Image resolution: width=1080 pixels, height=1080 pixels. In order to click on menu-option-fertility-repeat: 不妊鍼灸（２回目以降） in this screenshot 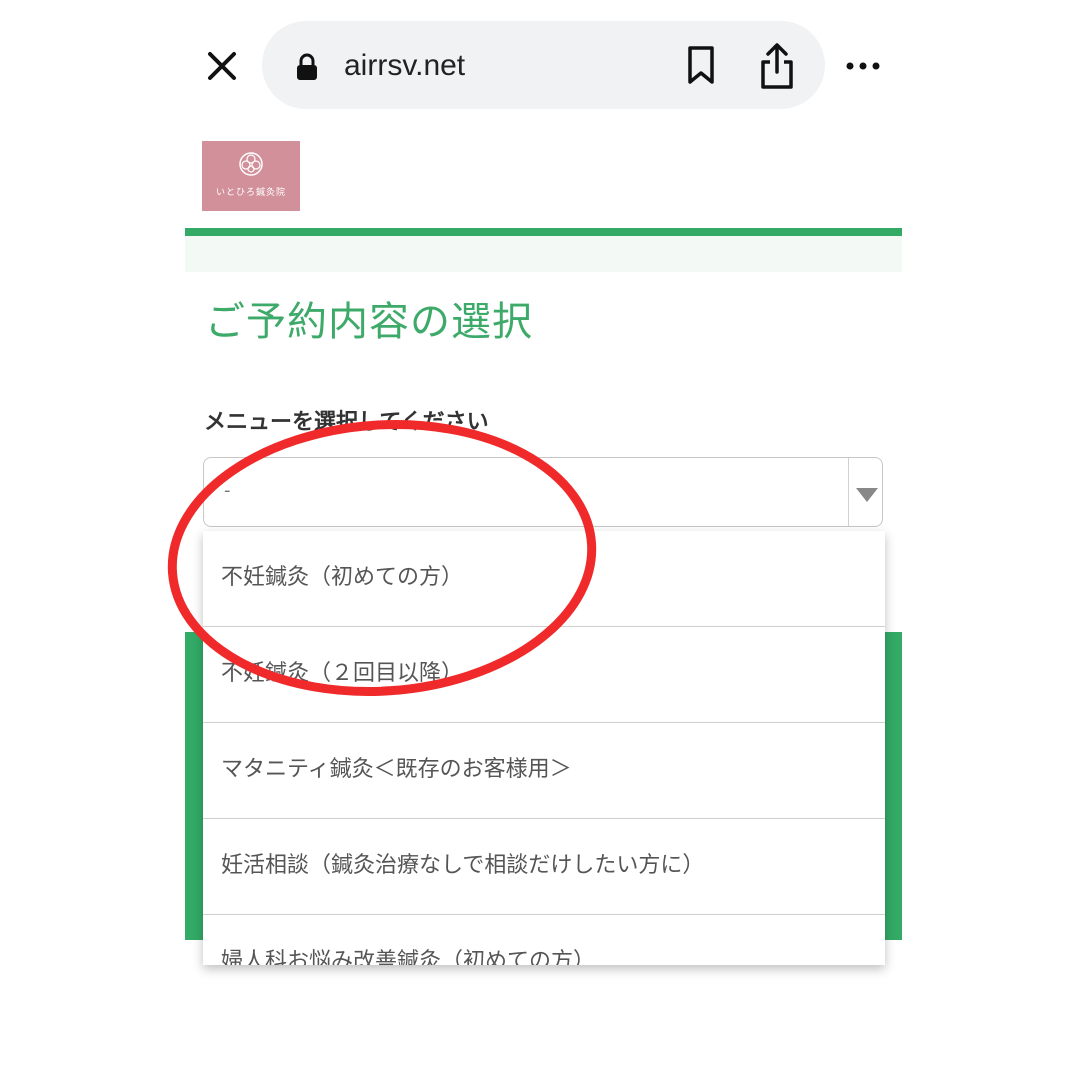, I will do `click(544, 675)`.